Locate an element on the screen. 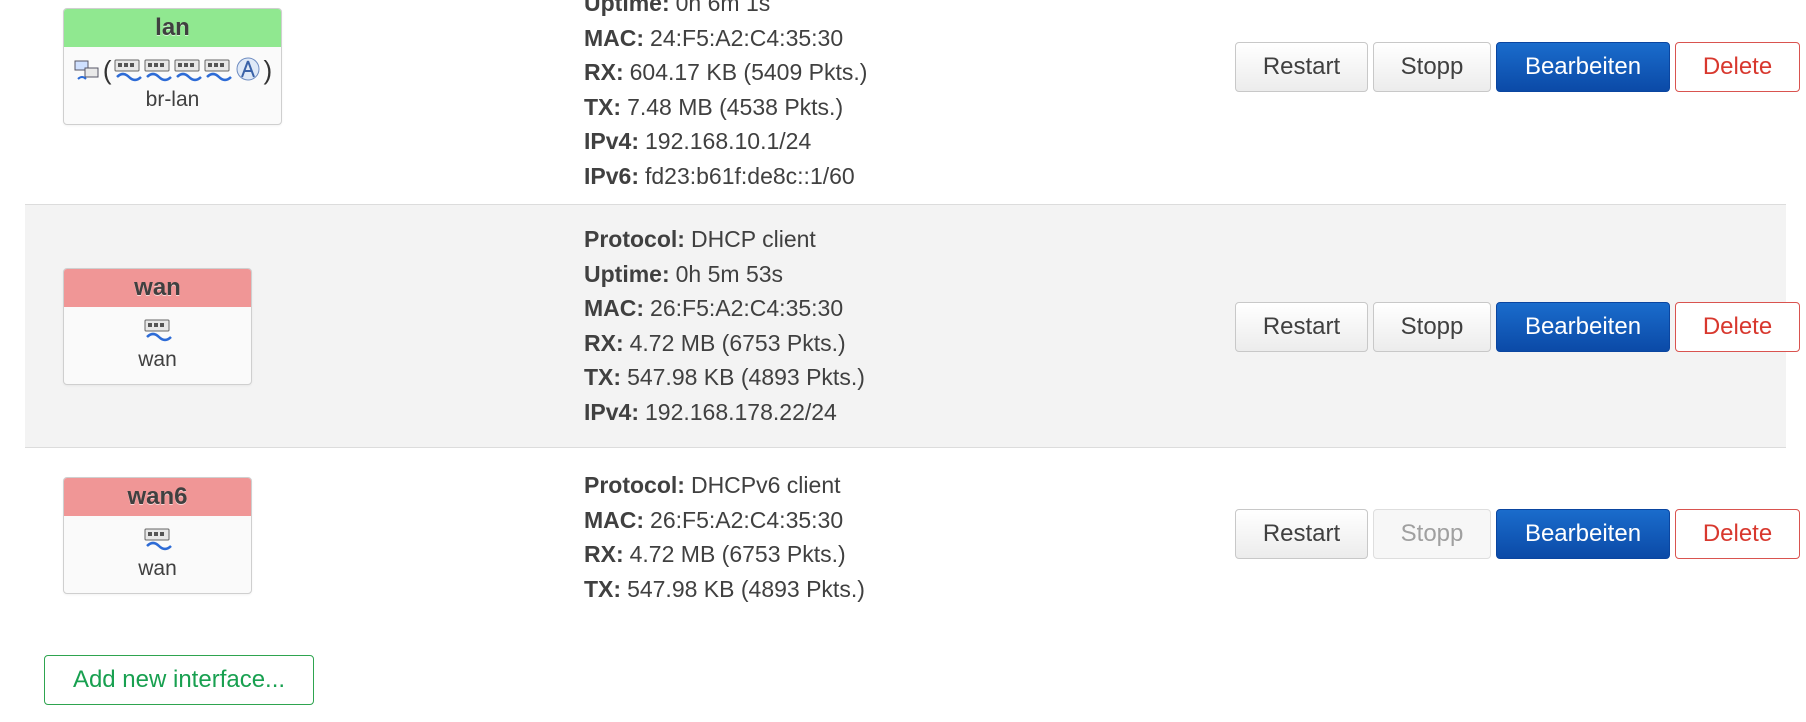 The height and width of the screenshot is (722, 1806). interface-badge-wan6: wan6 wan is located at coordinates (157, 535).